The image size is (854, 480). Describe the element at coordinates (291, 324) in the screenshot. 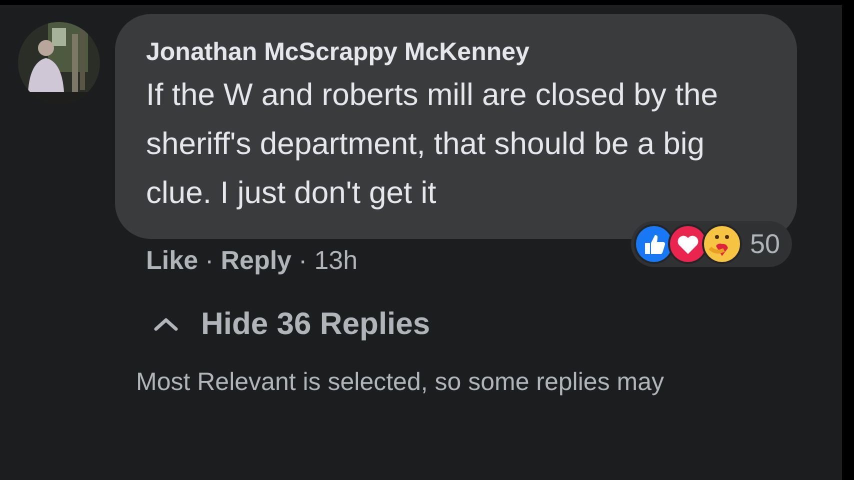

I see `hide-replies-button: Hide 36 Replies` at that location.